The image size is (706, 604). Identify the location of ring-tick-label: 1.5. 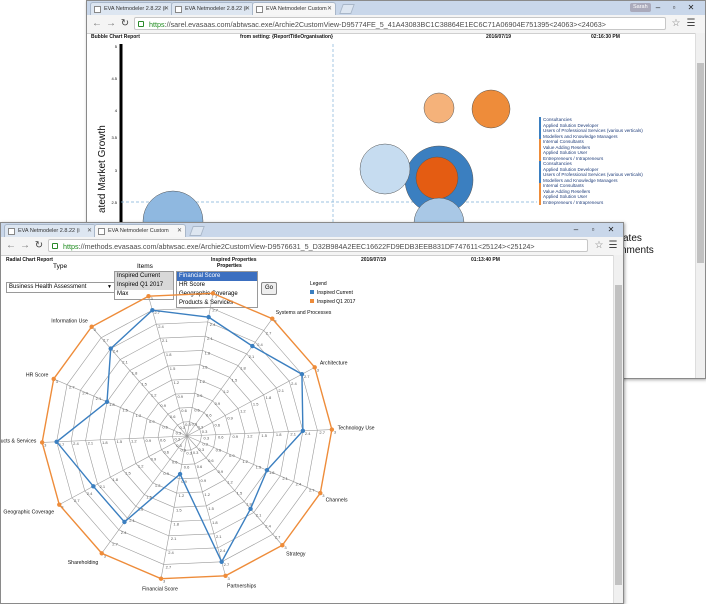
(128, 472).